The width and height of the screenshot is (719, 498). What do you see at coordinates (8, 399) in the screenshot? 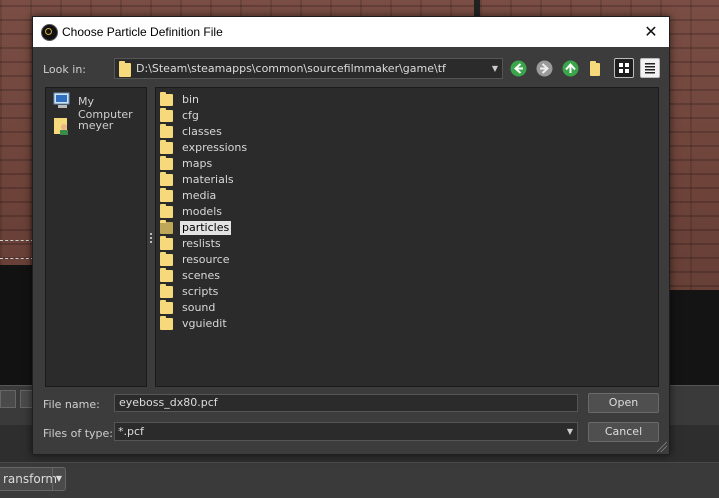
I see `timeline-prev-button` at bounding box center [8, 399].